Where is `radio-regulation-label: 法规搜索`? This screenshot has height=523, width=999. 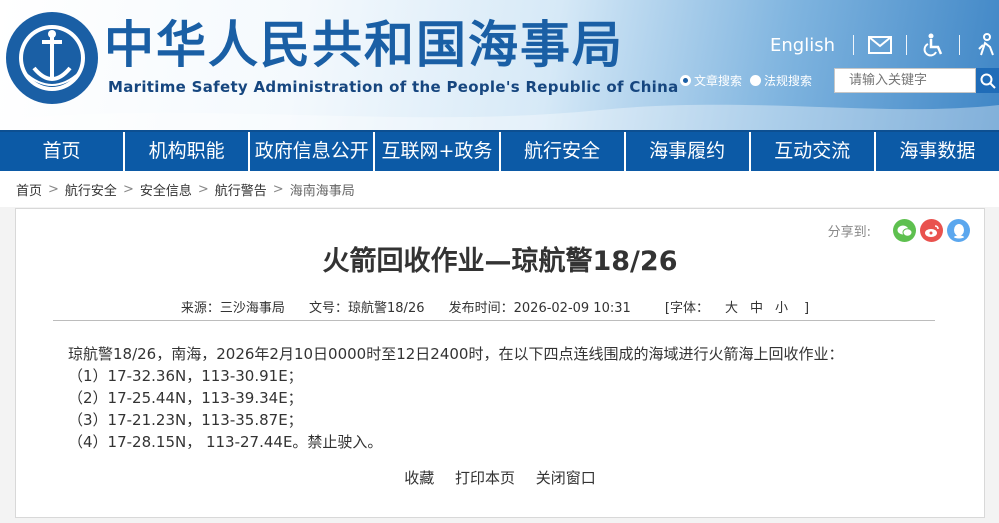 radio-regulation-label: 法规搜索 is located at coordinates (788, 81).